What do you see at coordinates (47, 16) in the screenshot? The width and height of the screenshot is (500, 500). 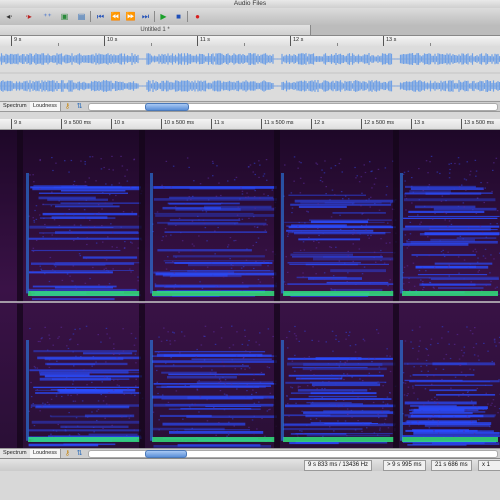 I see `zoom-icon: ⁺⁺` at bounding box center [47, 16].